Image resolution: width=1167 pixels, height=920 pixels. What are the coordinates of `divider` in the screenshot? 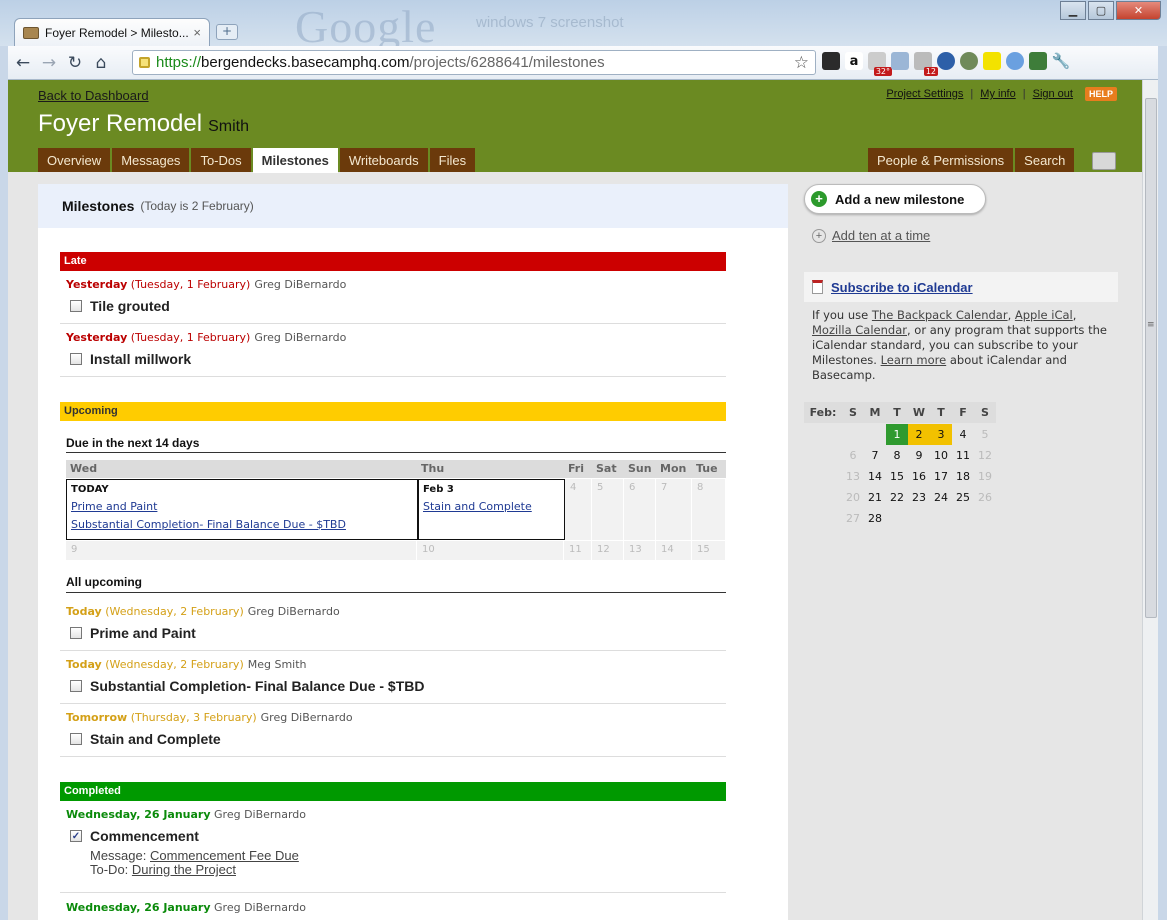 It's located at (393, 650).